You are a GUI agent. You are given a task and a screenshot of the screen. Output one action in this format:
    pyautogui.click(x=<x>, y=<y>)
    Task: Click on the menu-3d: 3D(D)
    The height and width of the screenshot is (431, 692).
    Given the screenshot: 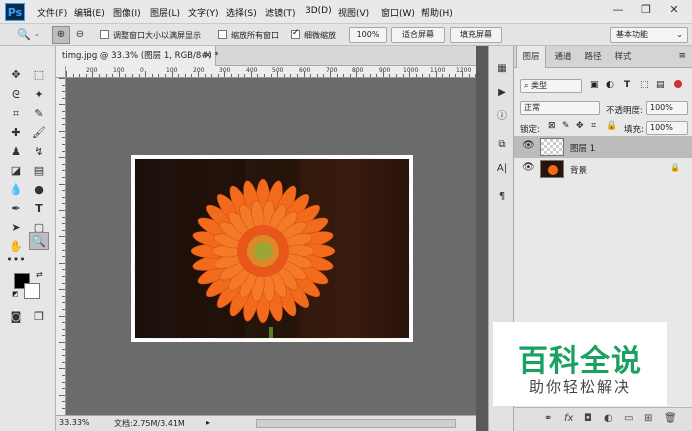 What is the action you would take?
    pyautogui.click(x=318, y=11)
    